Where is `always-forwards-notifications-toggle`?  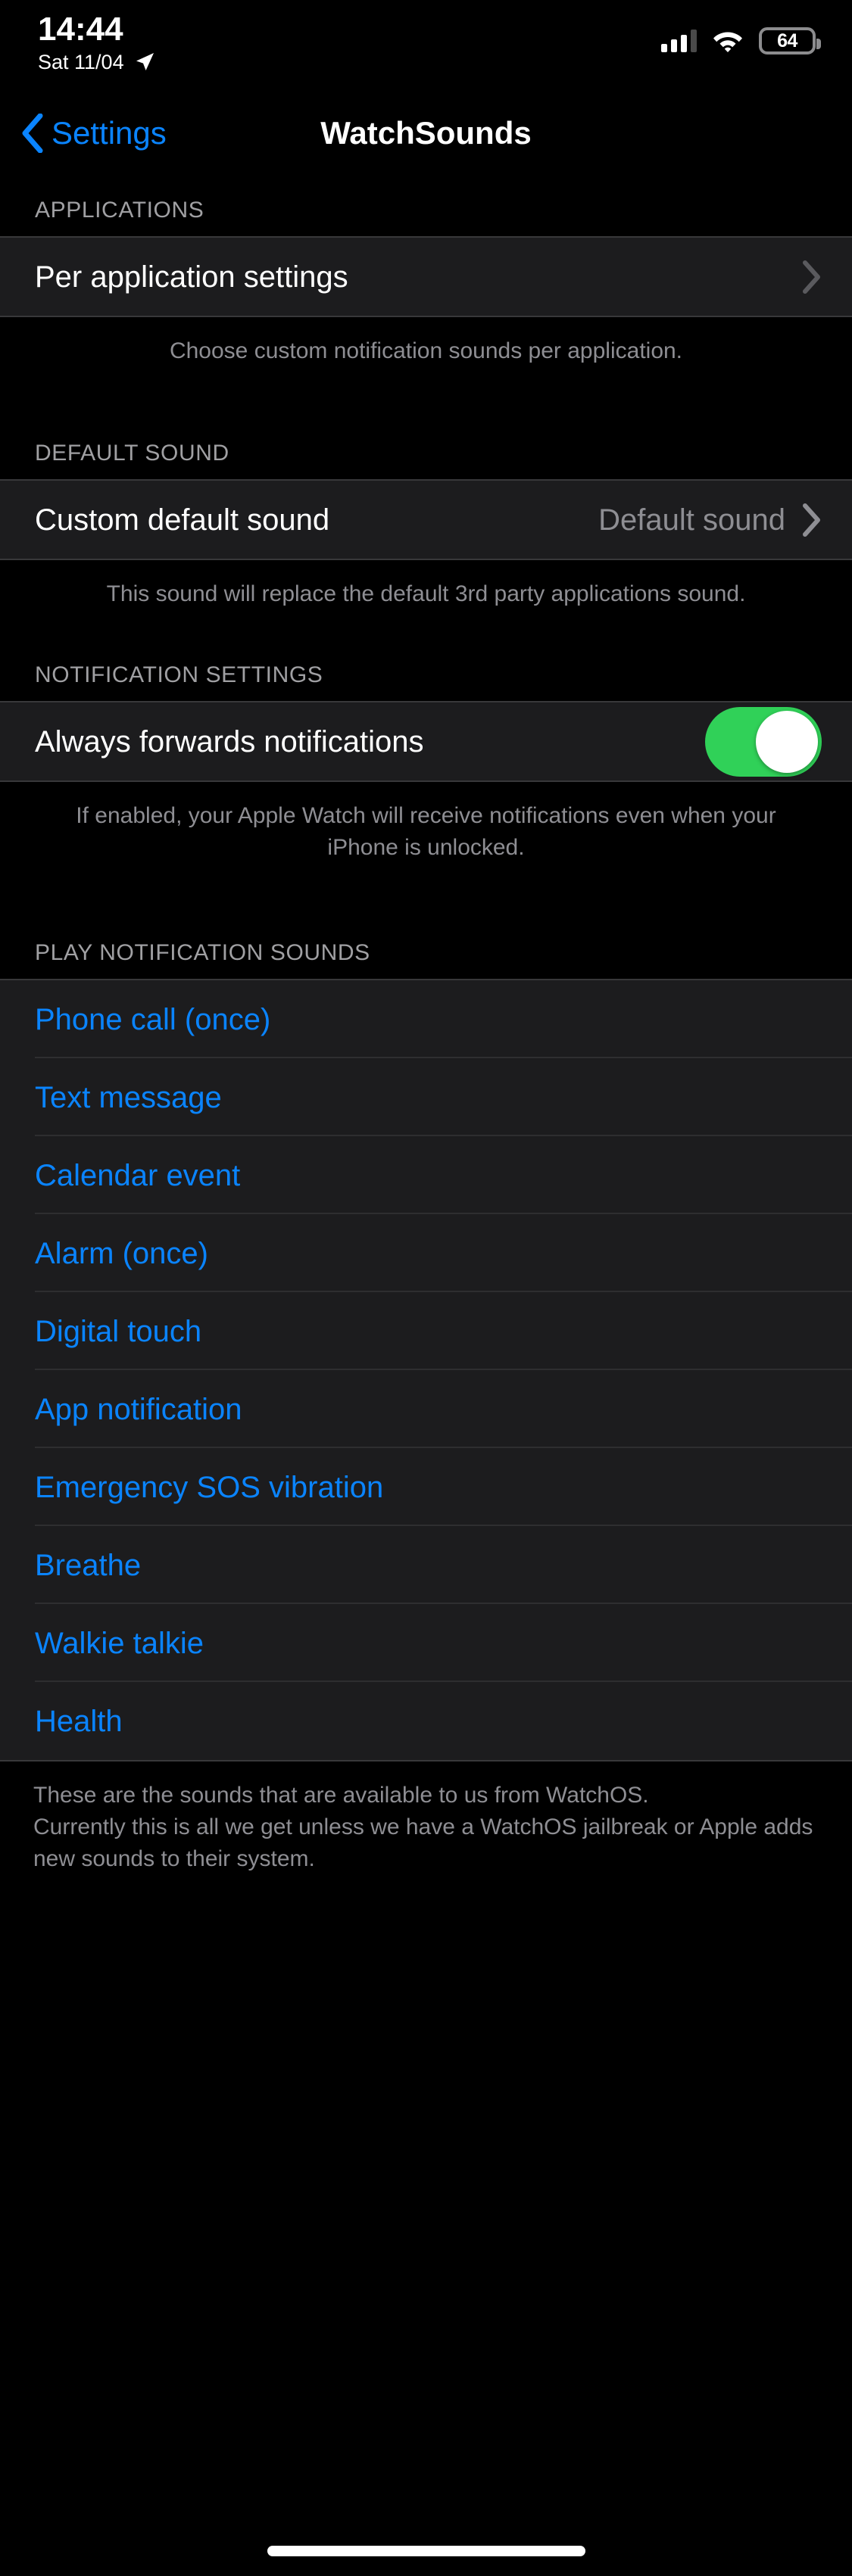
always-forwards-notifications-toggle is located at coordinates (763, 741).